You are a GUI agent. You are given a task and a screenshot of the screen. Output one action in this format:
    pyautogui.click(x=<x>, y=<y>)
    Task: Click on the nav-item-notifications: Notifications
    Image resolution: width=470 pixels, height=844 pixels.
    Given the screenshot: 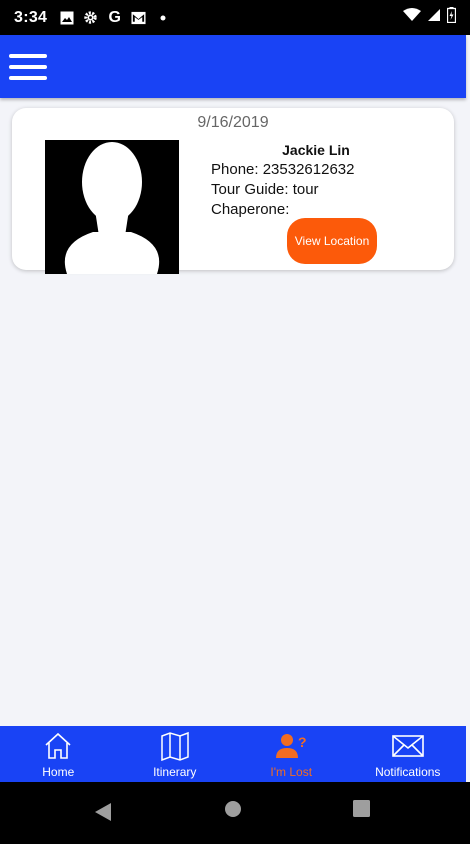 What is the action you would take?
    pyautogui.click(x=408, y=754)
    